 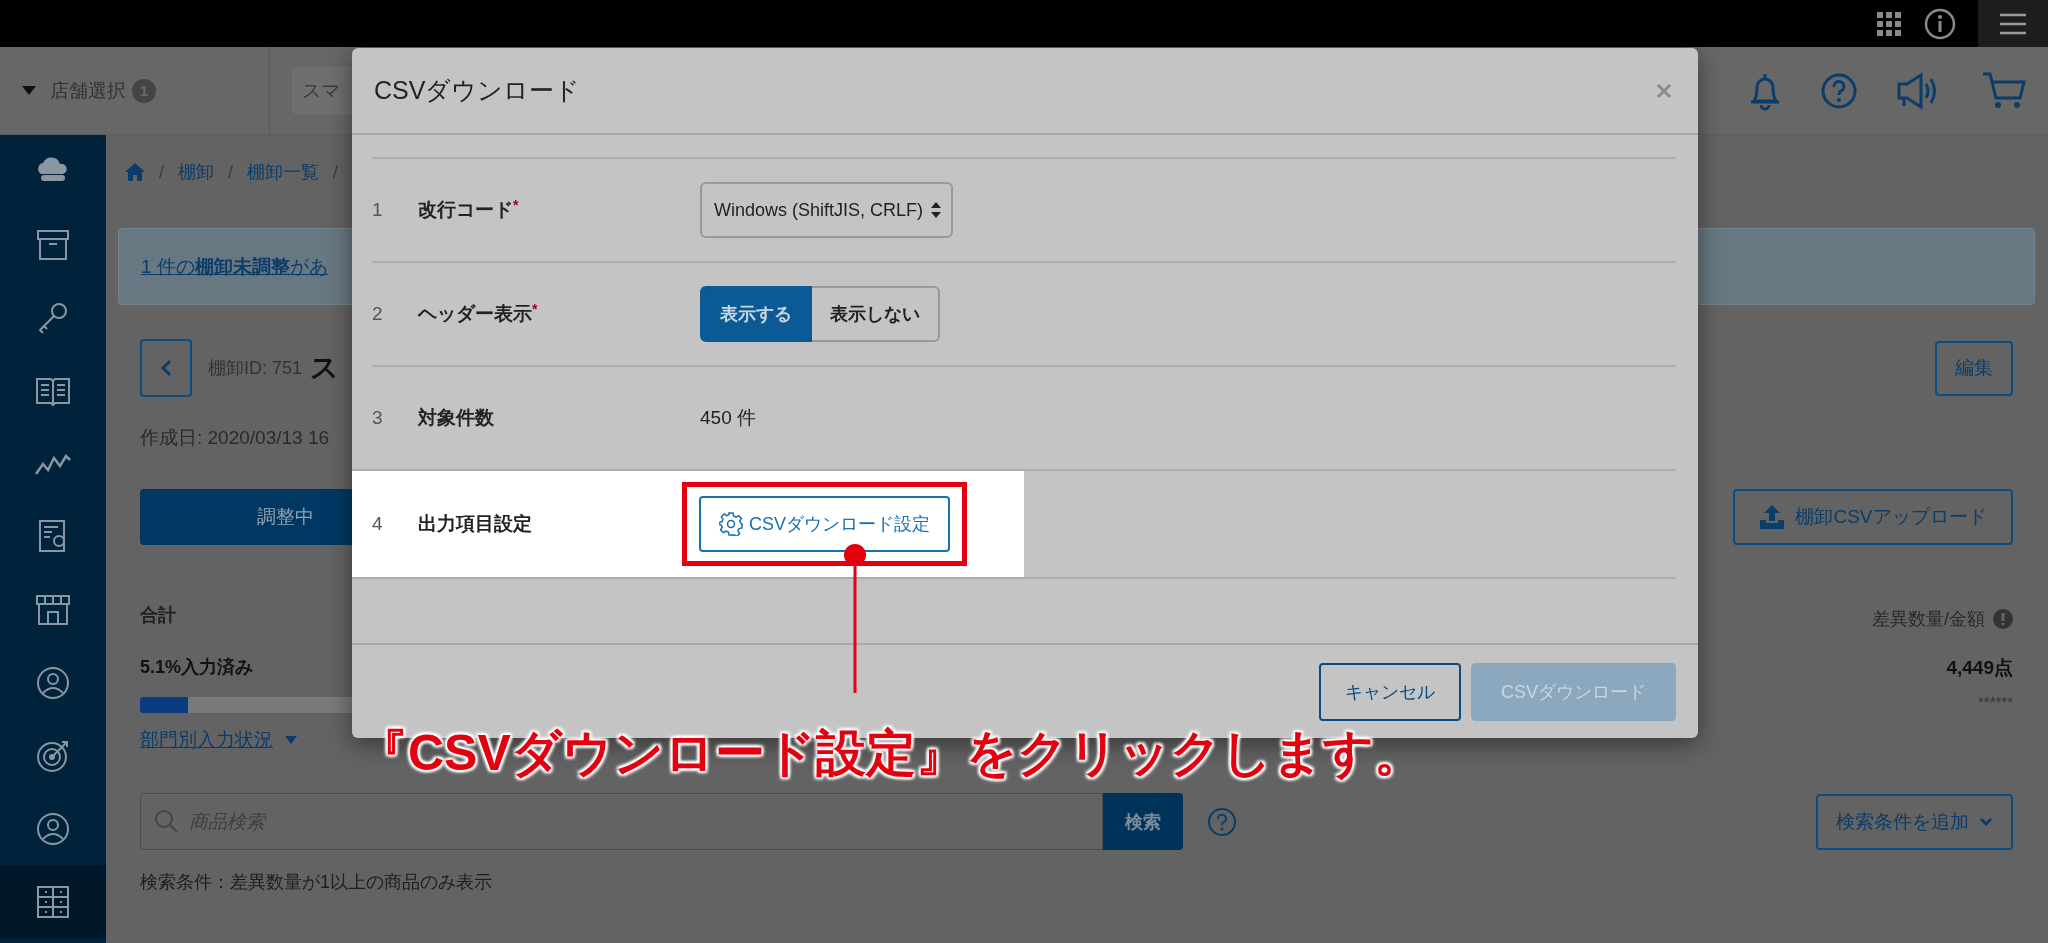 What do you see at coordinates (206, 740) in the screenshot?
I see `breakdown-link: 部門別入力状況` at bounding box center [206, 740].